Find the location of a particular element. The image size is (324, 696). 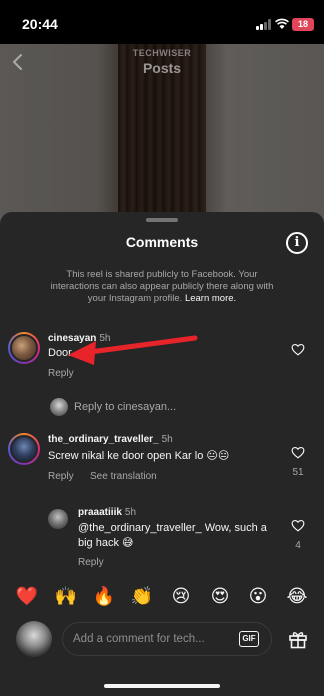

header-title: Posts is located at coordinates (162, 68).